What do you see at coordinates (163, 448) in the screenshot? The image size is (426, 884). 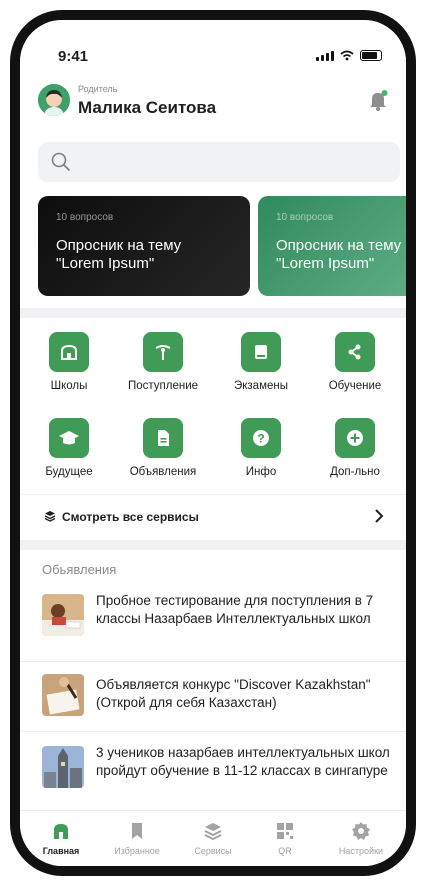 I see `service-announcements: Объявления` at bounding box center [163, 448].